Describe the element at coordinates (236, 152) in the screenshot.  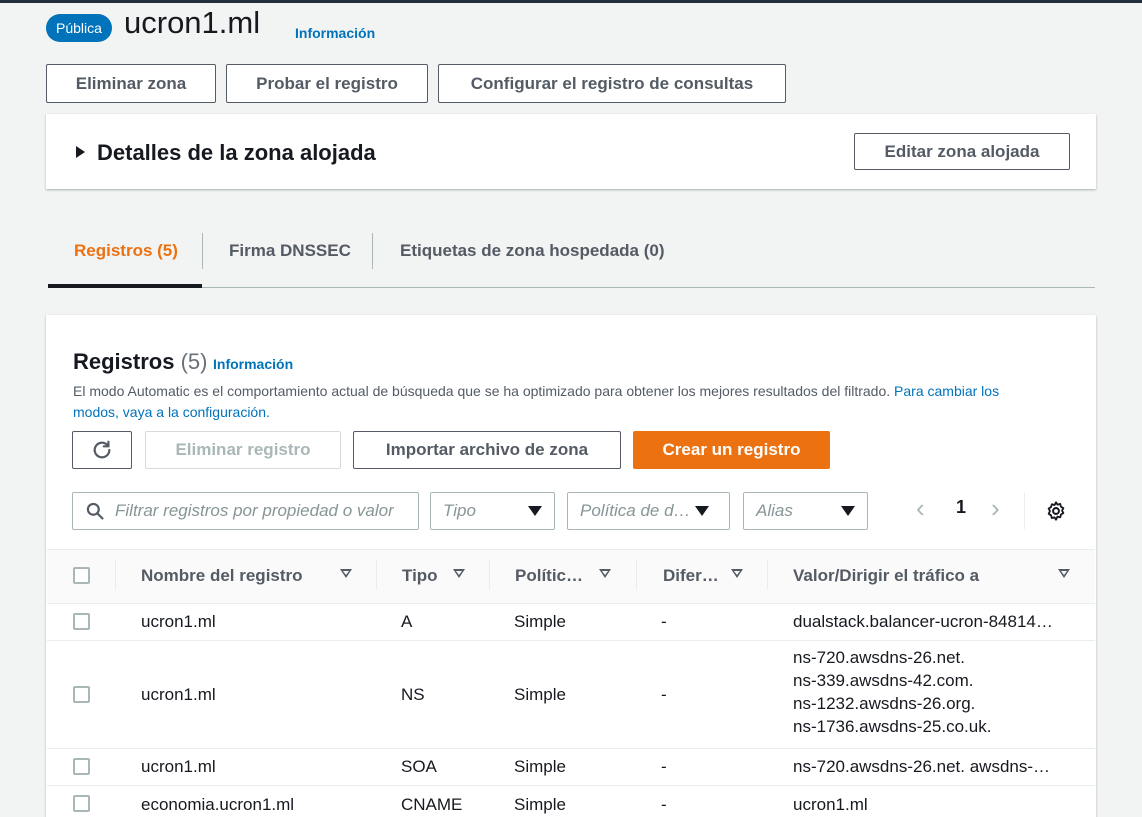
I see `hosted-zone-details-title: Detalles de la zona alojada` at that location.